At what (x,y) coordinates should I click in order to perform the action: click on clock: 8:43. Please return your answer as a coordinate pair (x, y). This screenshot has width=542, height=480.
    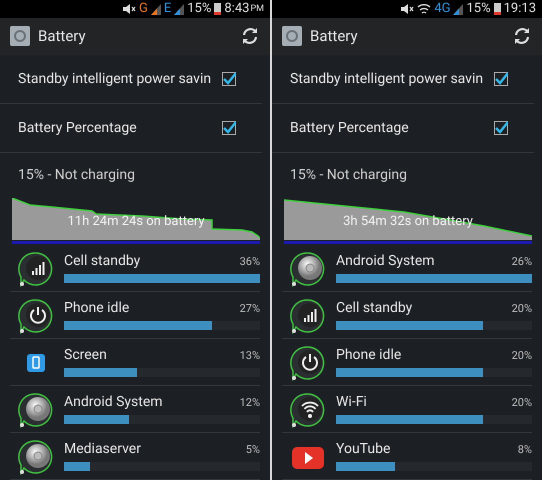
    Looking at the image, I should click on (237, 8).